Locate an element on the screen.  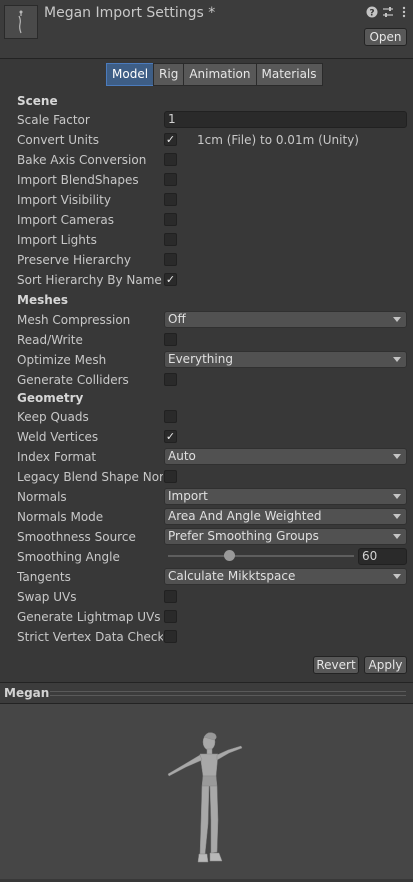
tab-model: Model is located at coordinates (130, 74).